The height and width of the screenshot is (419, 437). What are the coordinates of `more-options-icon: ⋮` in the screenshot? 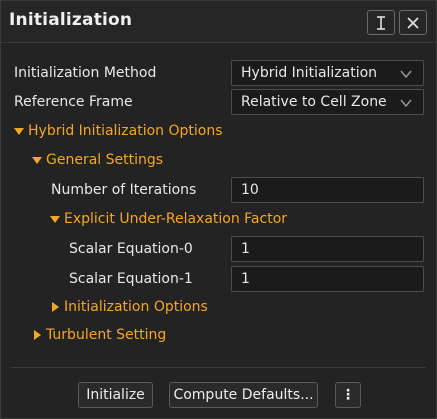 It's located at (348, 395).